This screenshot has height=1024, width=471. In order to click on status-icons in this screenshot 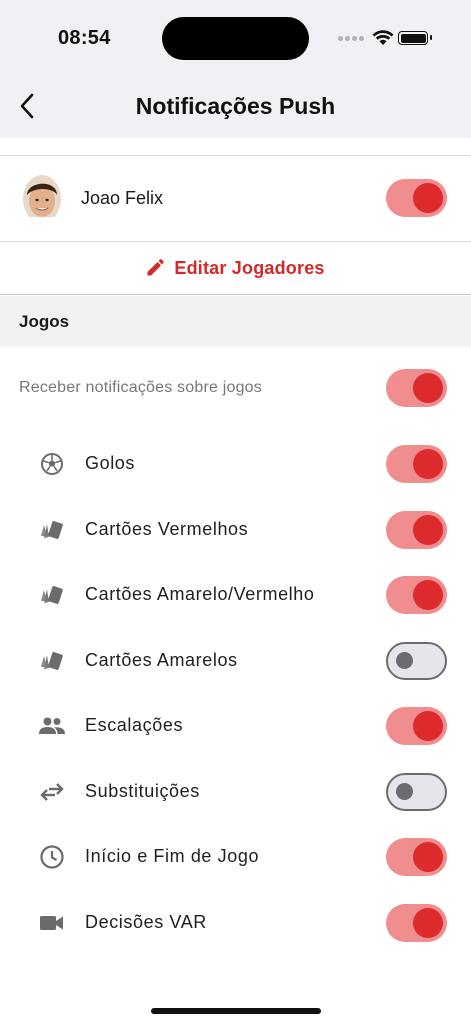, I will do `click(385, 38)`.